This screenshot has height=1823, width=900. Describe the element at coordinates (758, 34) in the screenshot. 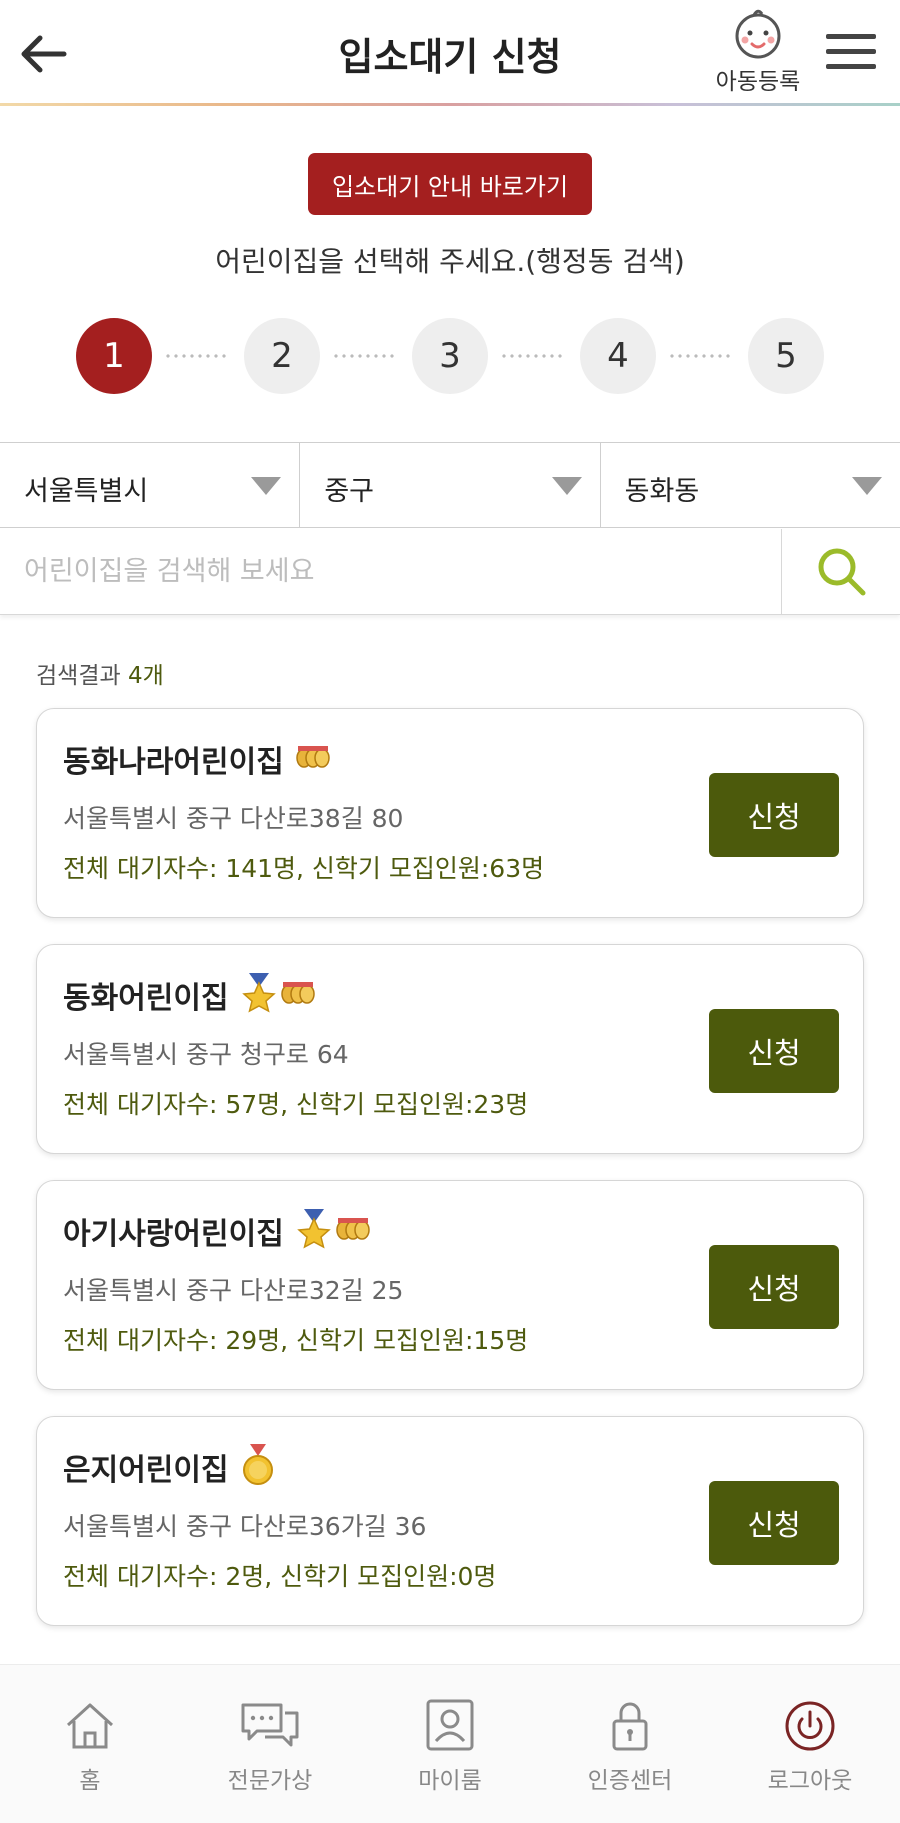

I see `baby-face-icon` at that location.